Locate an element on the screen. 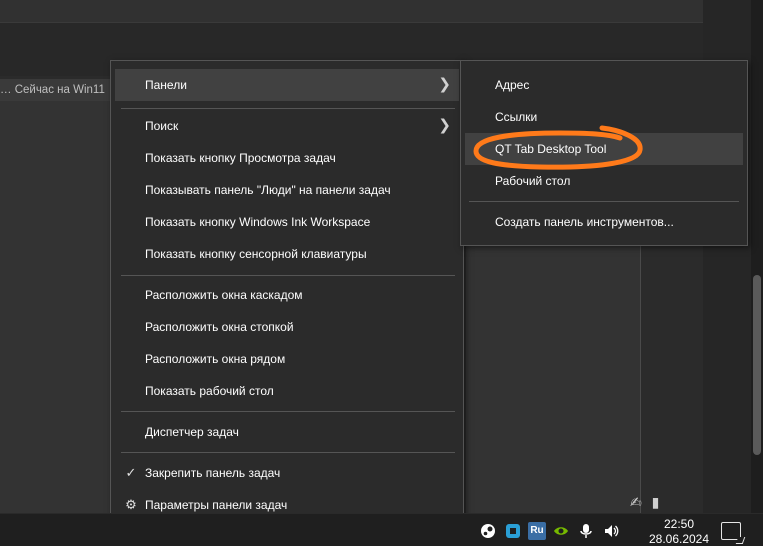 The height and width of the screenshot is (546, 763). menu-item-search: Поиск ❯ is located at coordinates (287, 126).